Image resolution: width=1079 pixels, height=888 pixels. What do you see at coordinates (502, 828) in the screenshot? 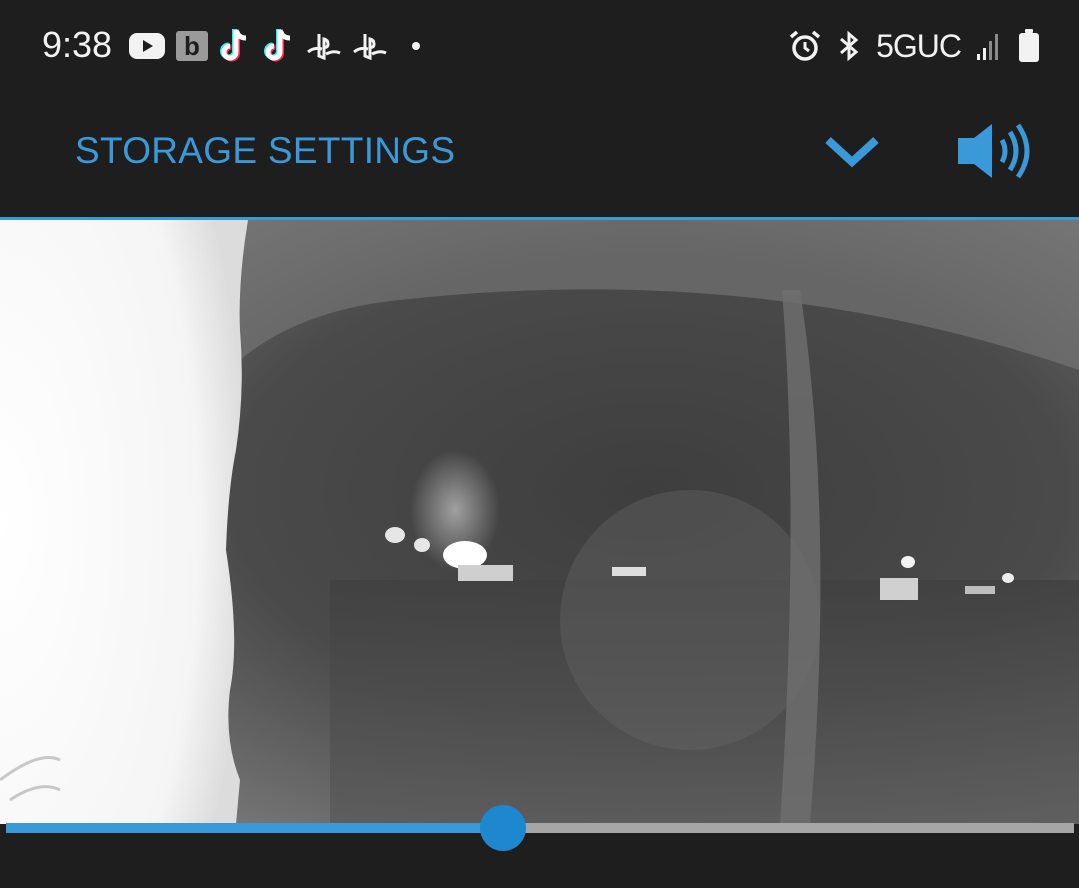
I see `seek-thumb` at bounding box center [502, 828].